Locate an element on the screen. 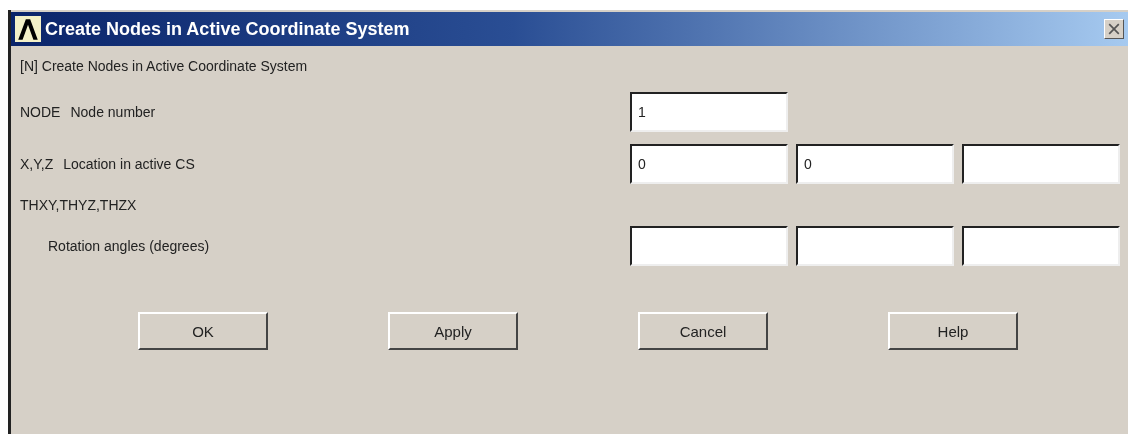 Image resolution: width=1130 pixels, height=434 pixels. field-label: Node number is located at coordinates (113, 112).